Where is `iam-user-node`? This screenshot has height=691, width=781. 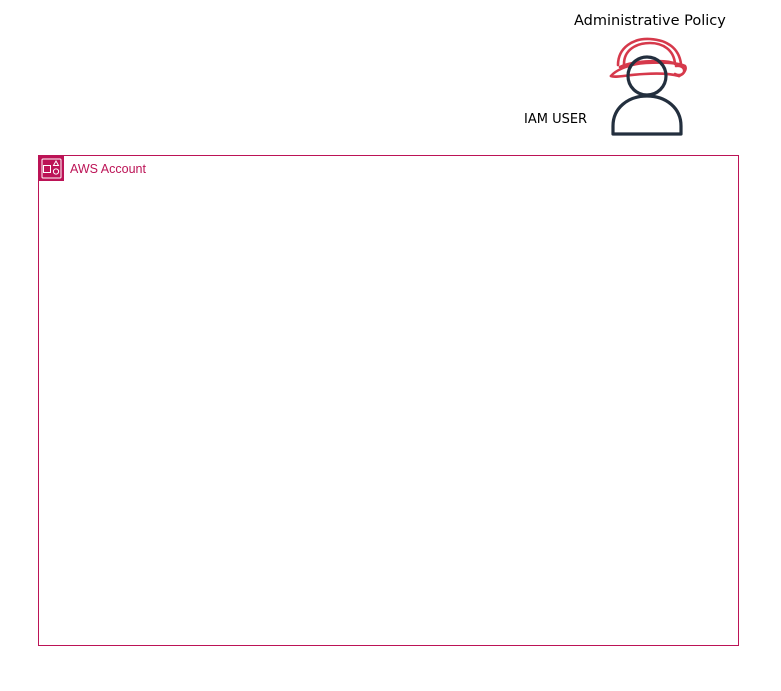
iam-user-node is located at coordinates (648, 86).